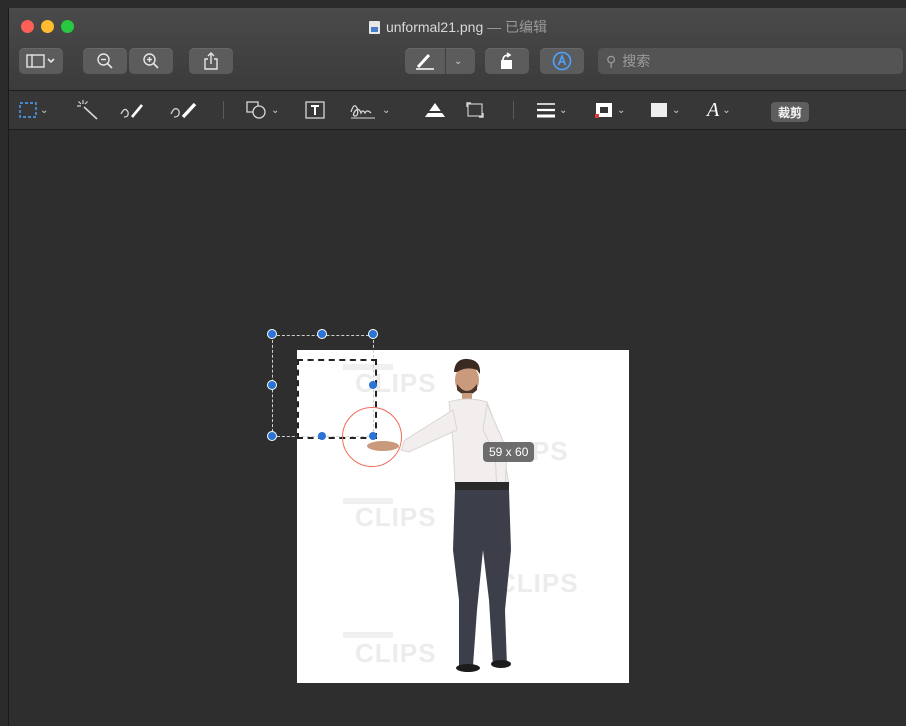  I want to click on selection-size-badge: 59 x 60, so click(509, 452).